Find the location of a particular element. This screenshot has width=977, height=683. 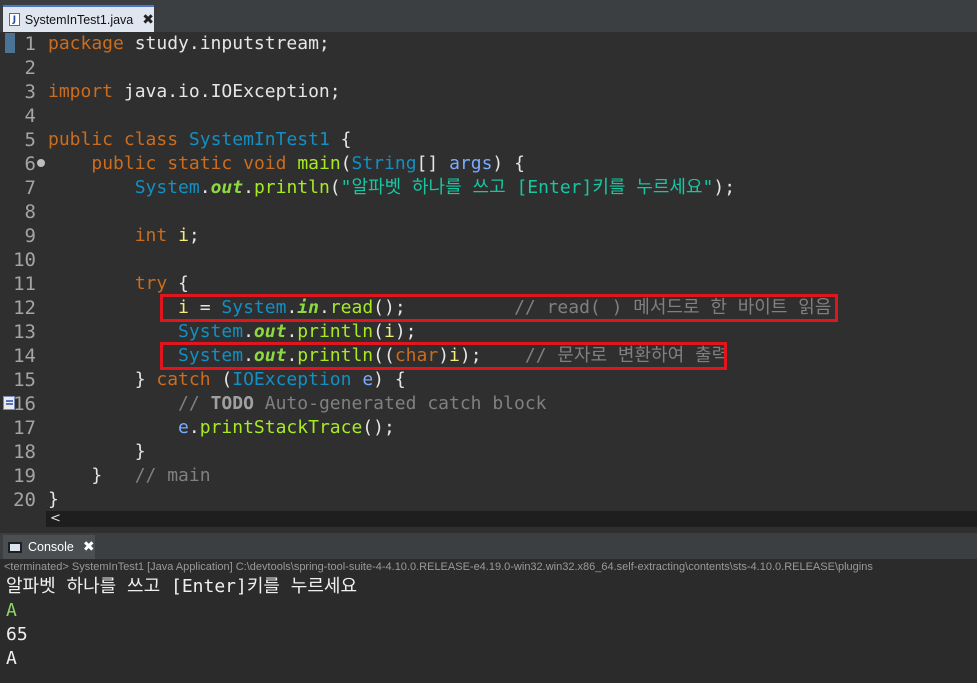

code-text: } // main is located at coordinates (129, 476).